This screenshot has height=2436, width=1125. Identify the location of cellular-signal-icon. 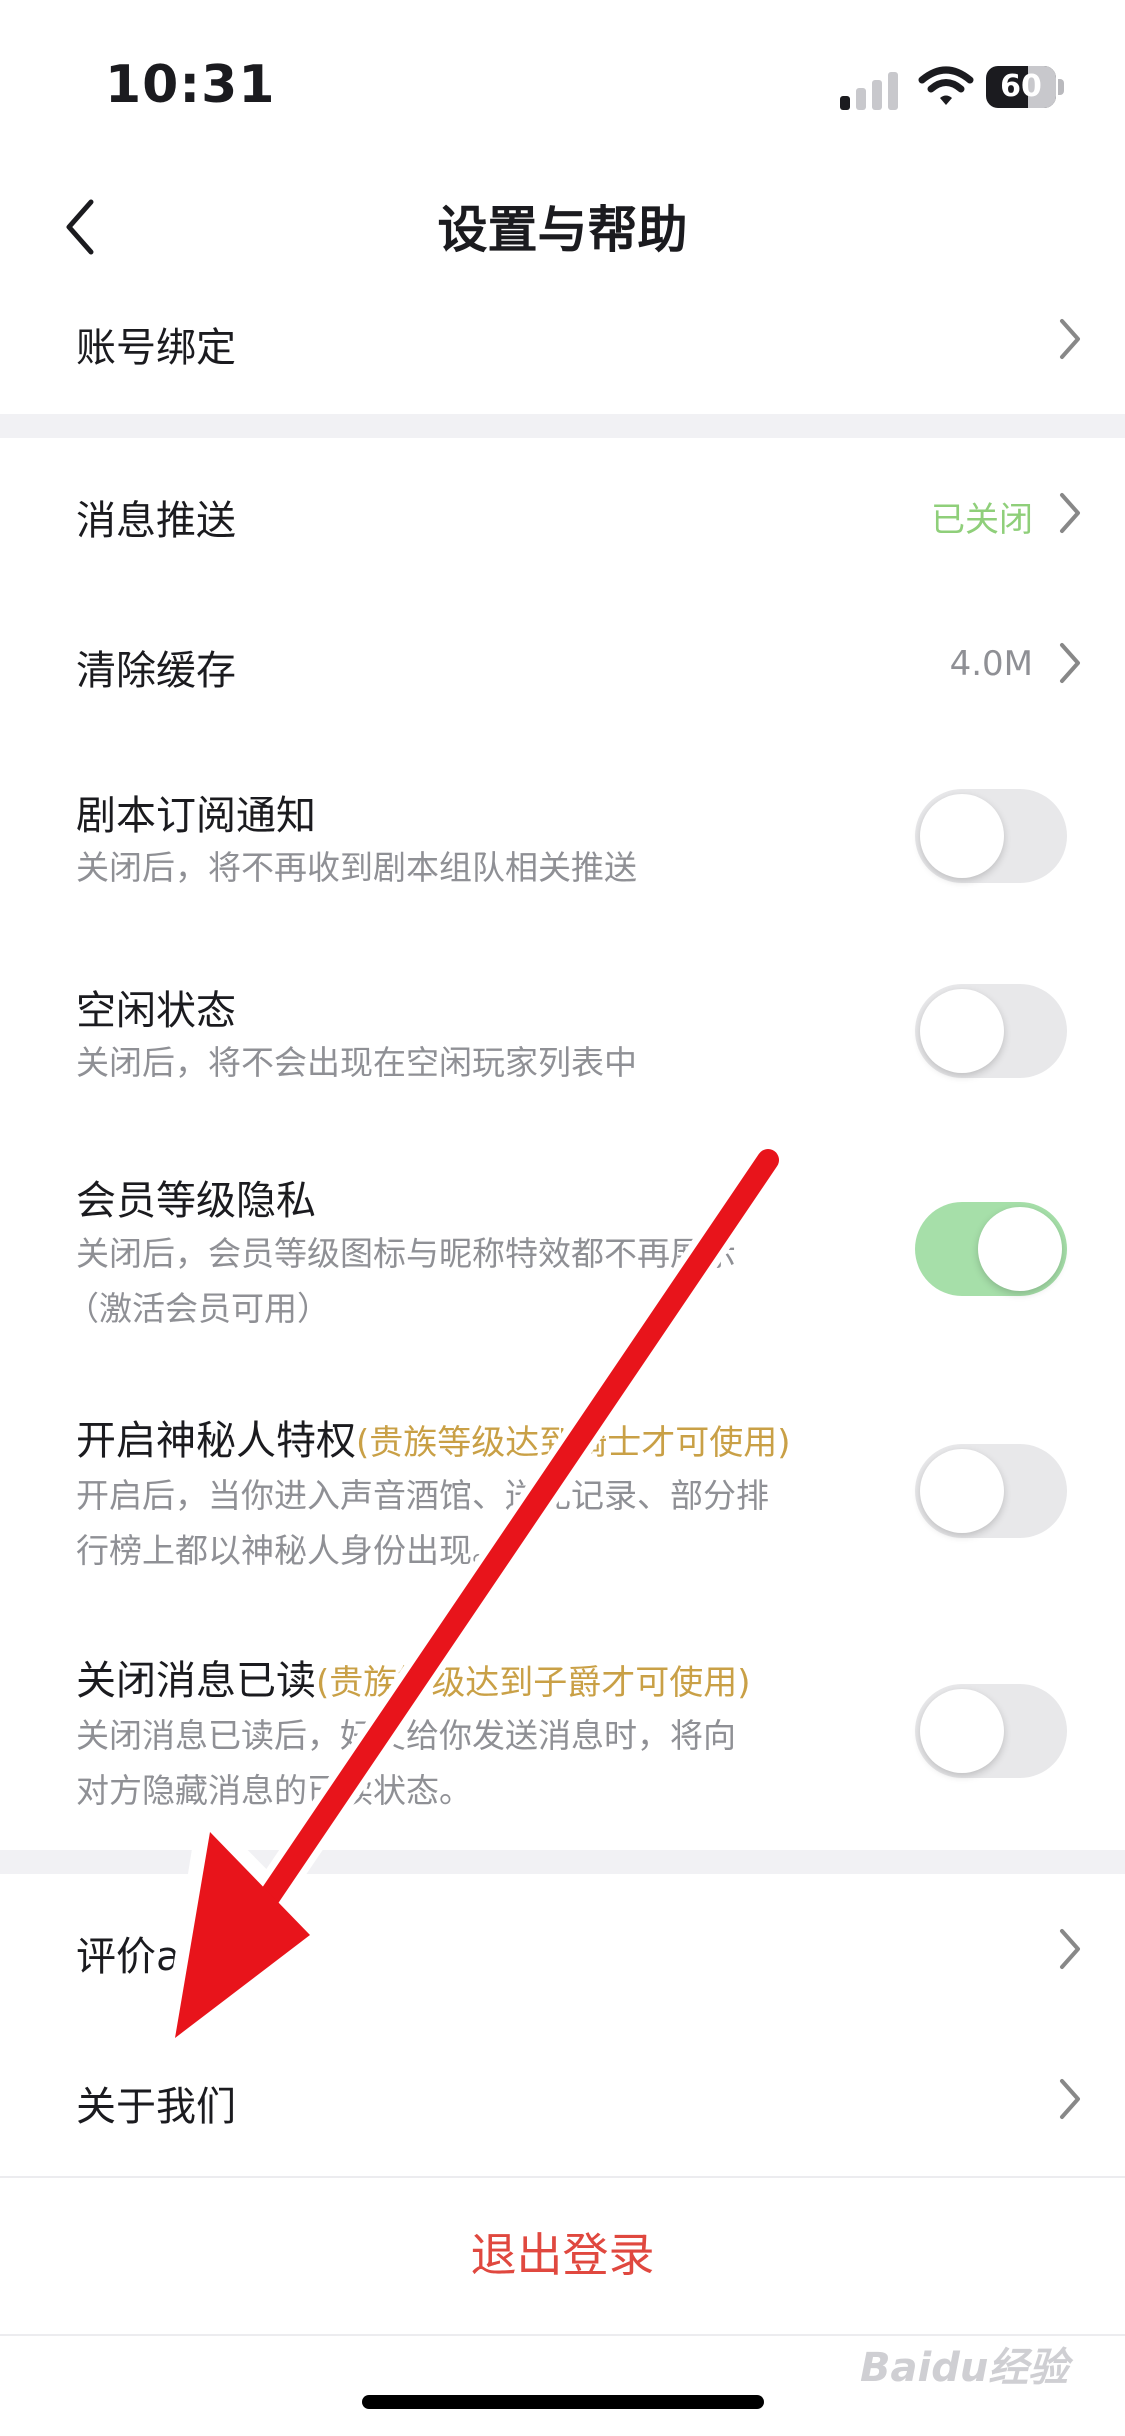
(869, 91).